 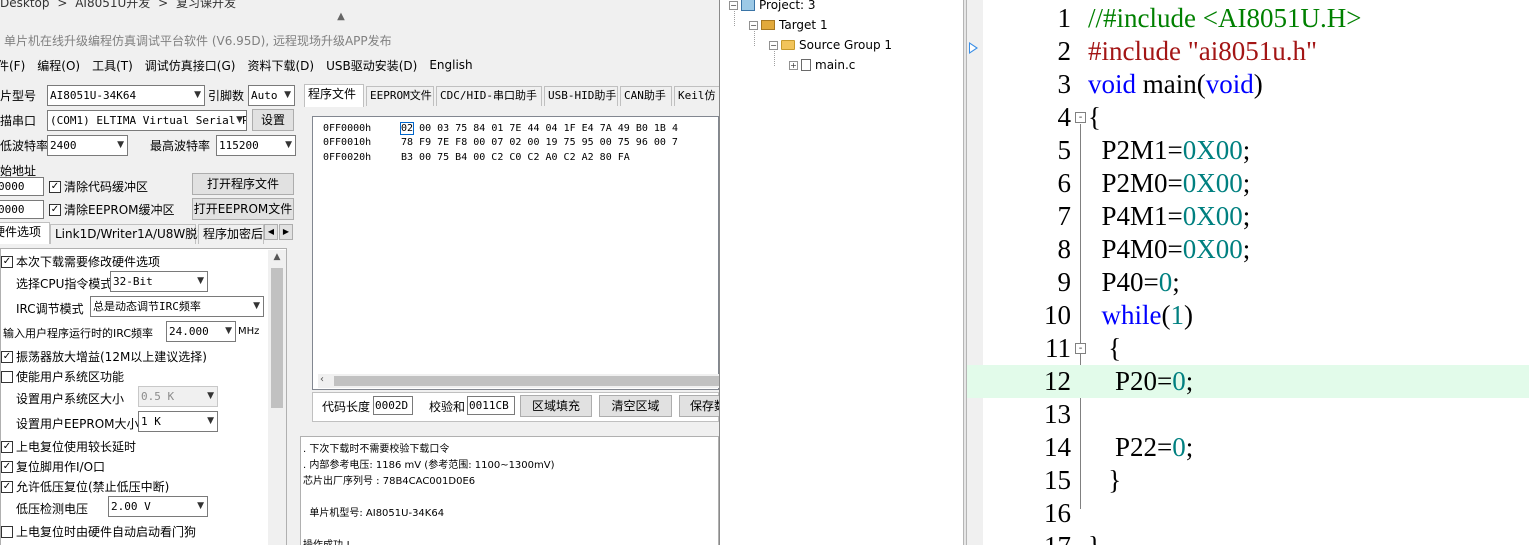 What do you see at coordinates (264, 95) in the screenshot?
I see `pin-select-value: Auto` at bounding box center [264, 95].